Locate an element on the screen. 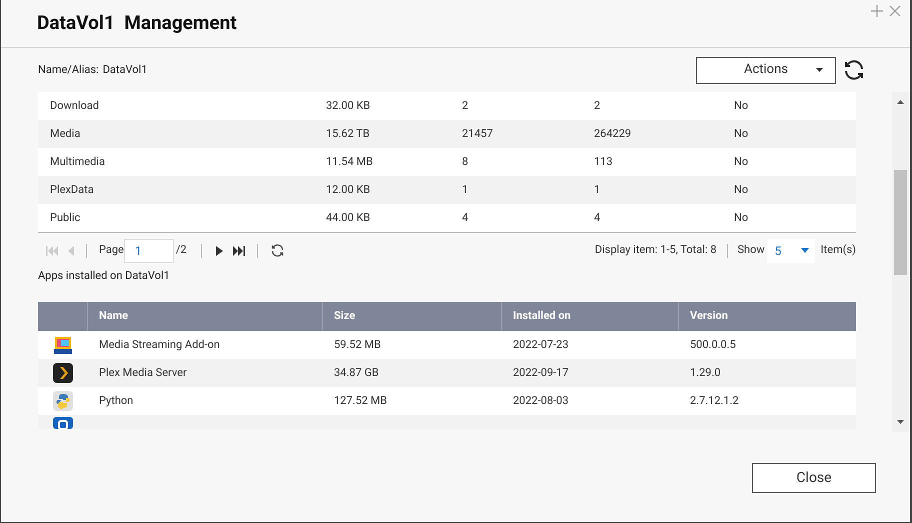 The height and width of the screenshot is (523, 912). table-cell: Python is located at coordinates (116, 400).